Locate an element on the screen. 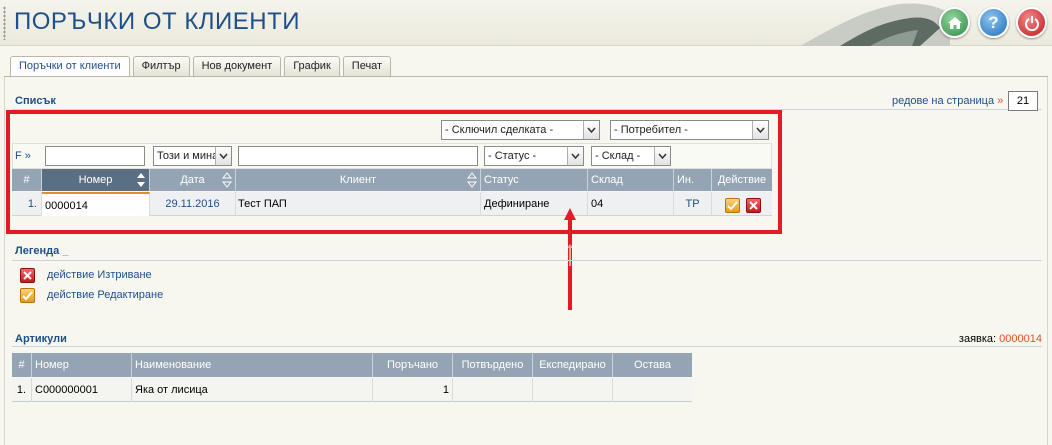  arow-index: 1. is located at coordinates (22, 390).